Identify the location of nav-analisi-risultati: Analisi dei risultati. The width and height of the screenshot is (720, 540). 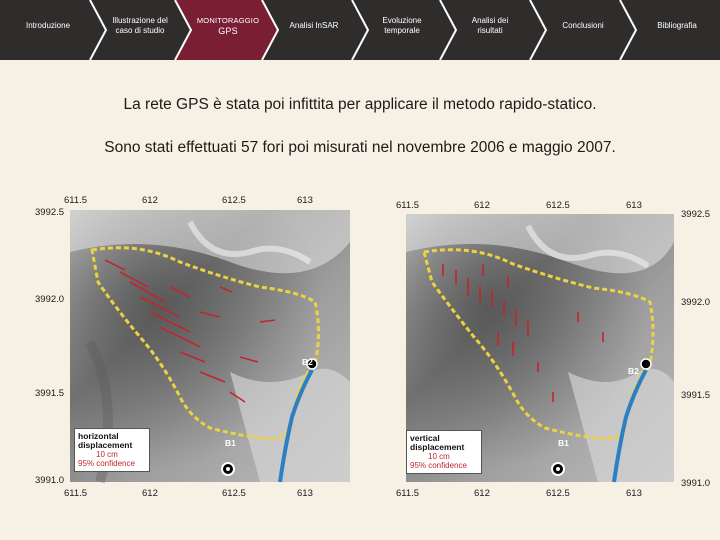
(490, 26).